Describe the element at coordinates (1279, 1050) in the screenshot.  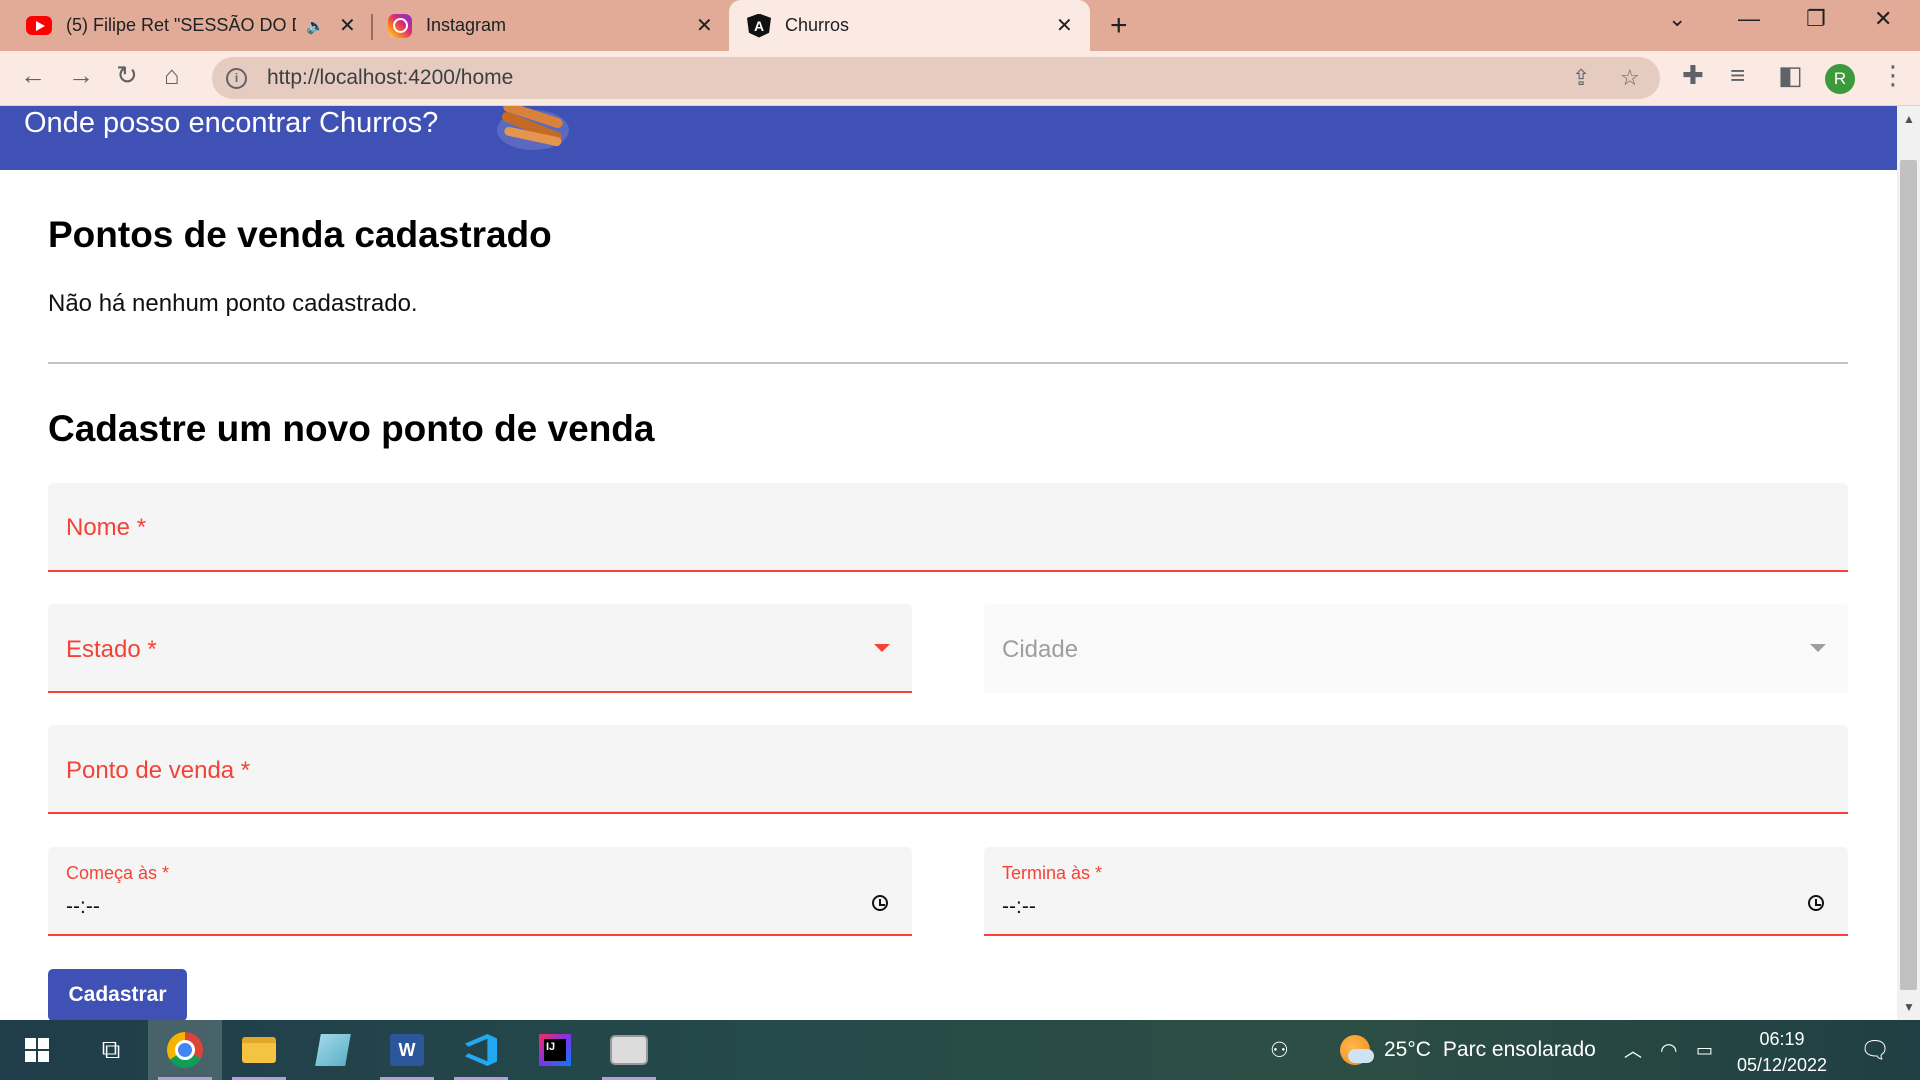
I see `people-icon: ⚇` at that location.